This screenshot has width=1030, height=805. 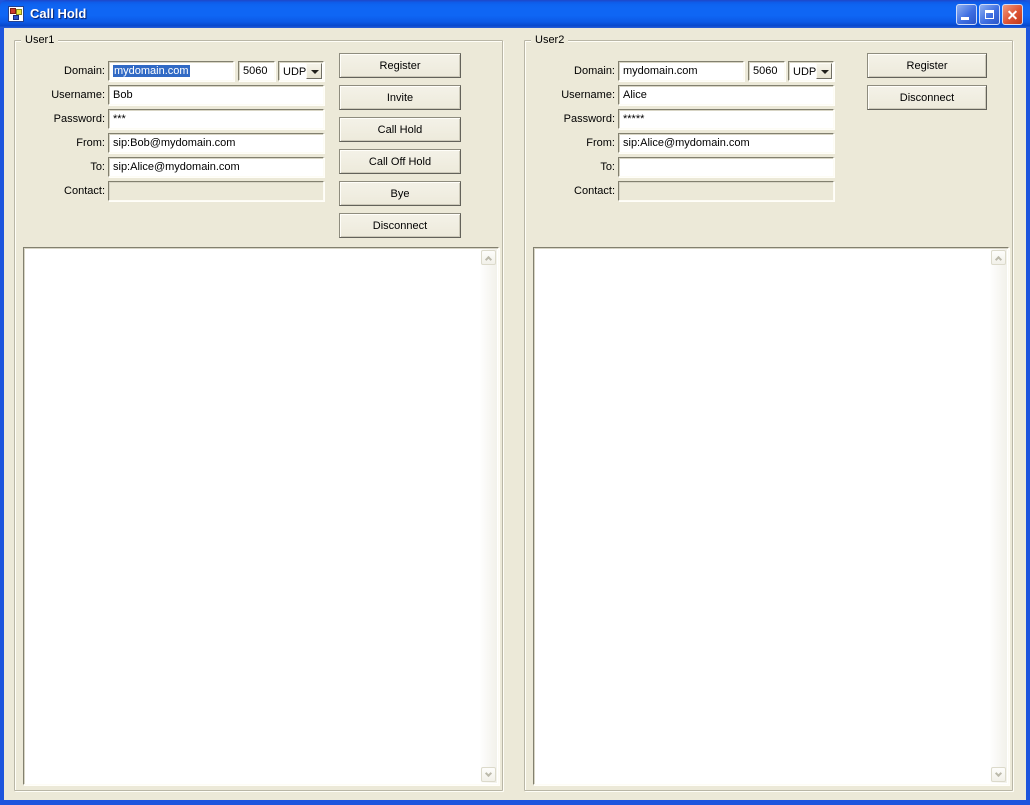 I want to click on user1-to-label: To:, so click(x=97, y=167).